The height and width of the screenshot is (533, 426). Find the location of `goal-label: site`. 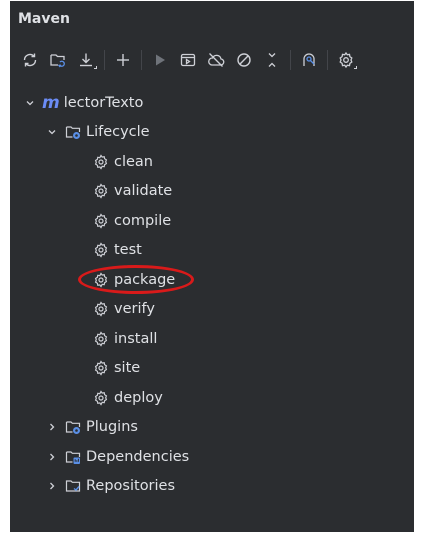

goal-label: site is located at coordinates (127, 368).